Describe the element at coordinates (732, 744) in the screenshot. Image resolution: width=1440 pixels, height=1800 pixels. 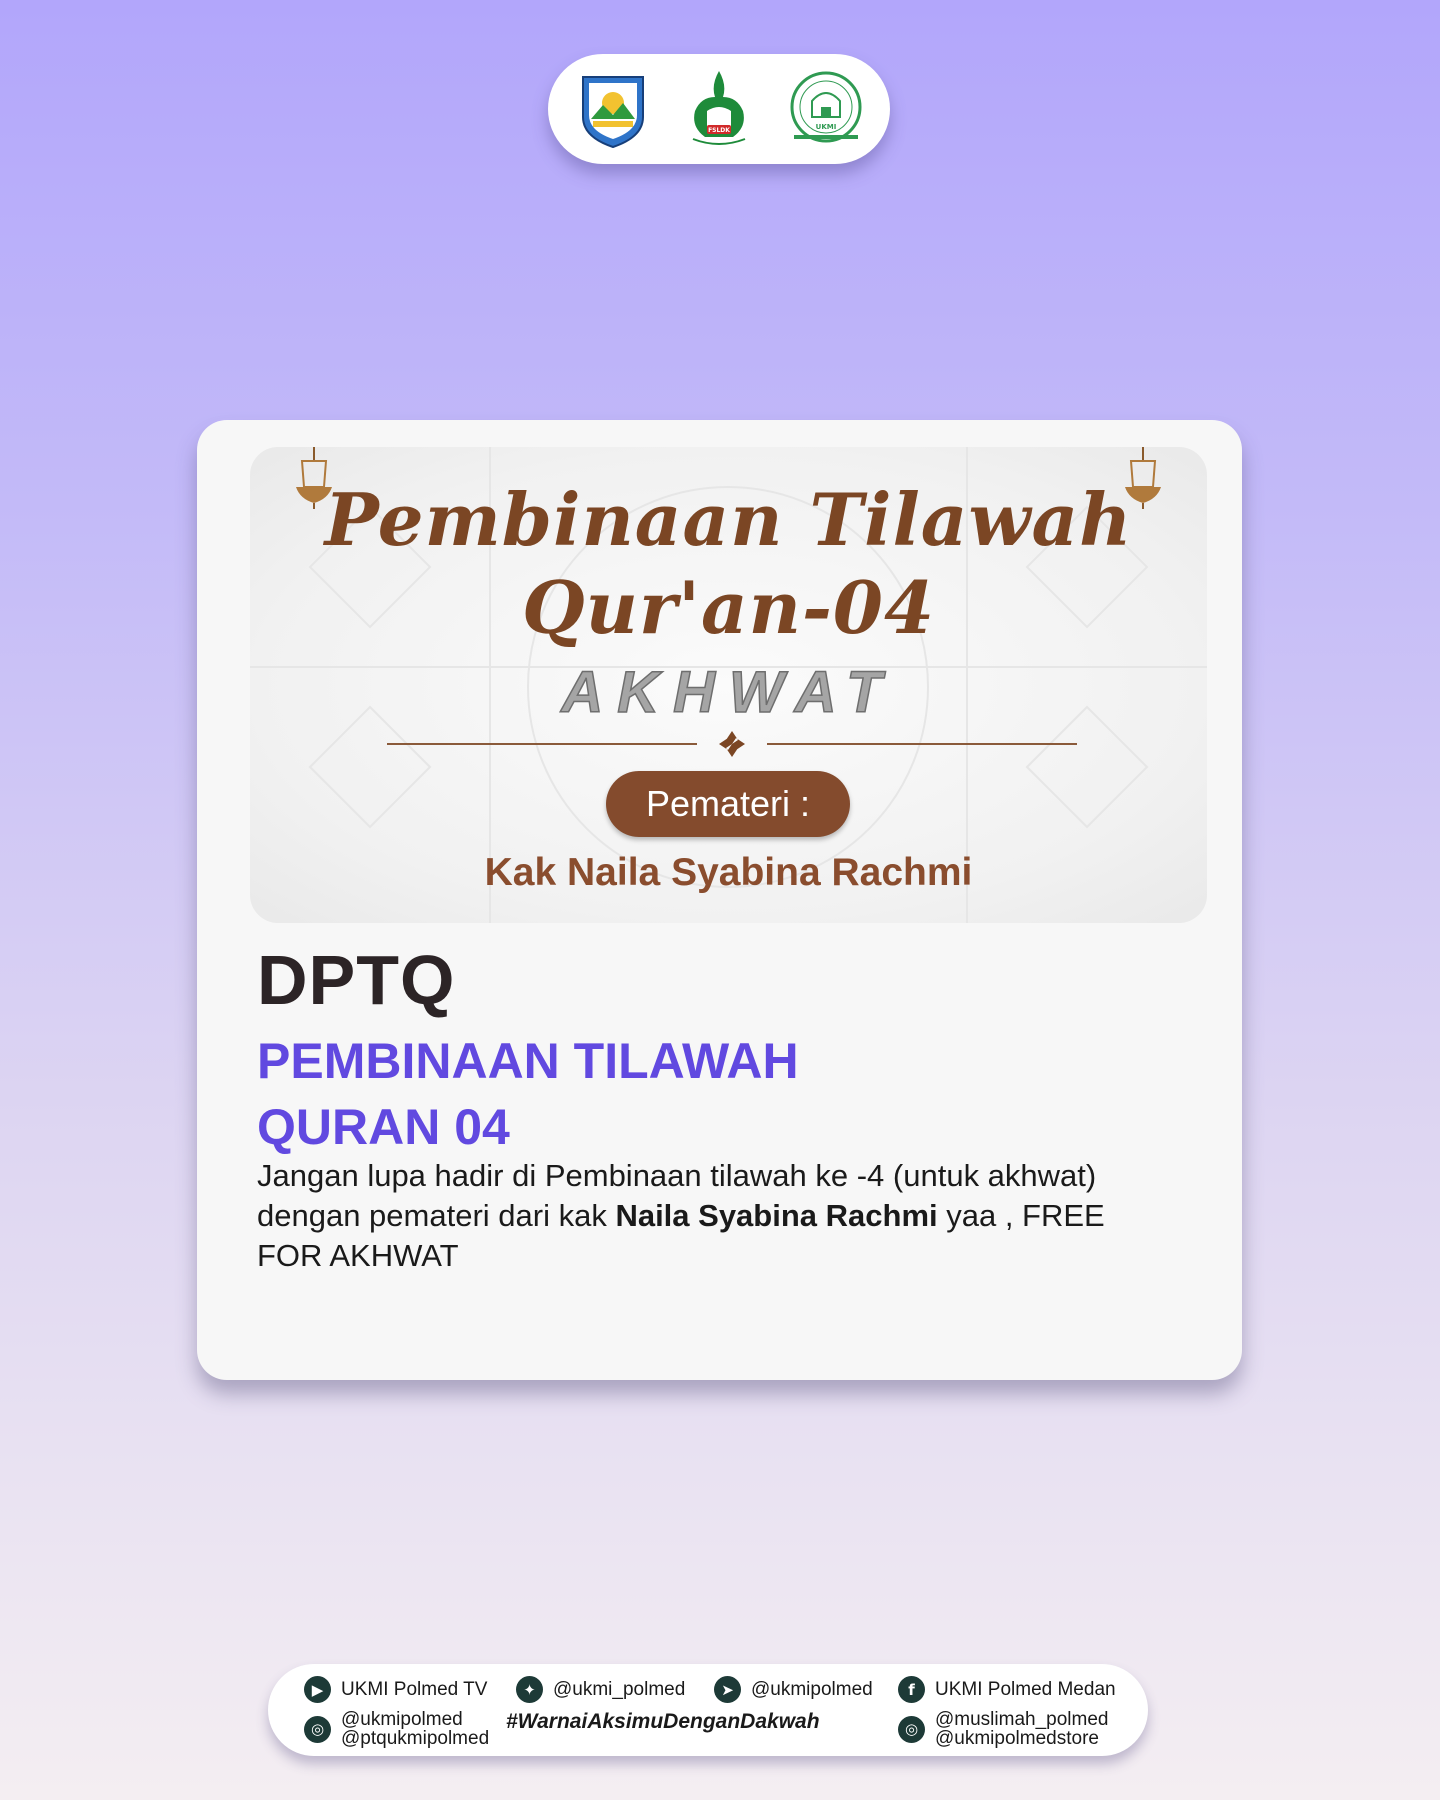
I see `ornament-divider` at that location.